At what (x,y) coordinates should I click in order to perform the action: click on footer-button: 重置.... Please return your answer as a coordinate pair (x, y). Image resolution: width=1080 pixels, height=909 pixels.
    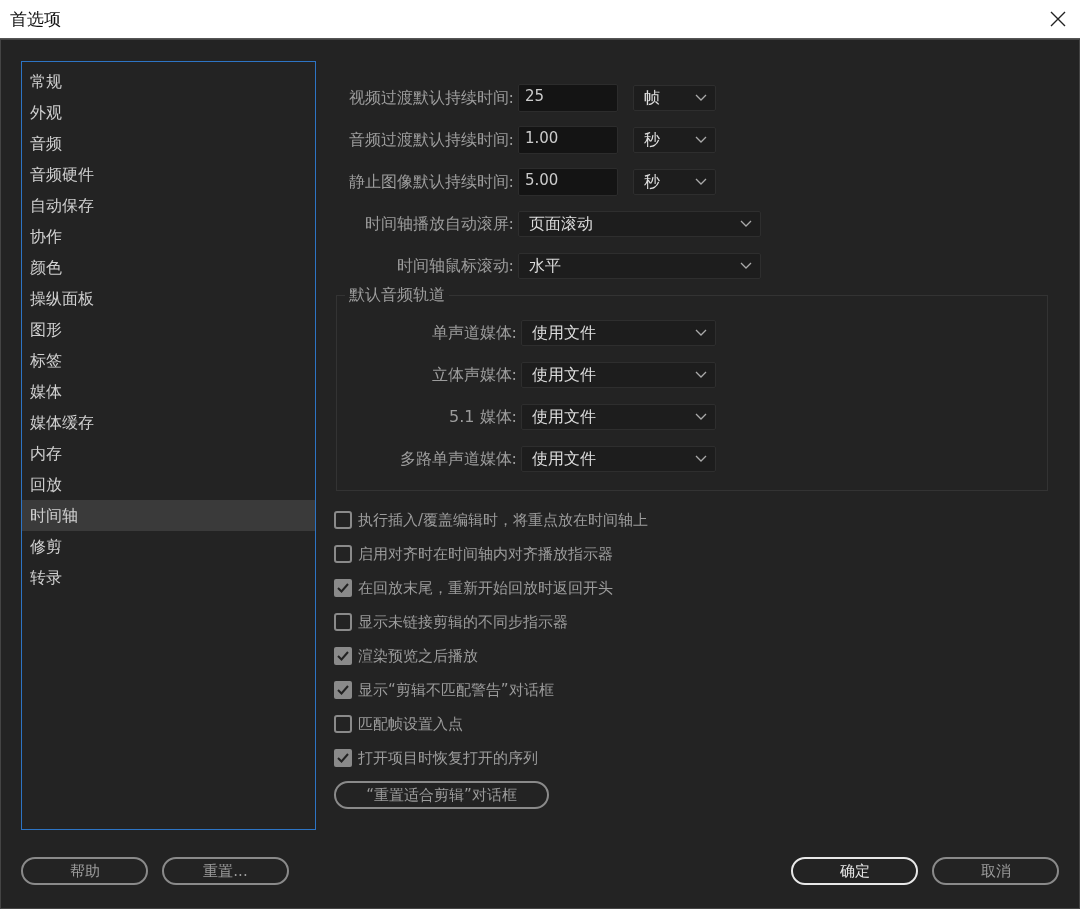
    Looking at the image, I should click on (225, 871).